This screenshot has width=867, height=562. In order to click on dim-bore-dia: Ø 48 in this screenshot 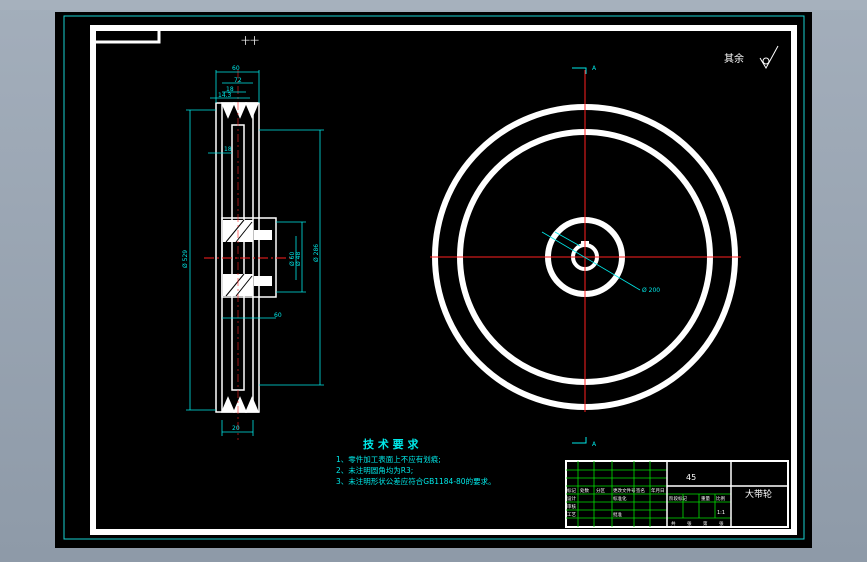, I will do `click(298, 259)`.